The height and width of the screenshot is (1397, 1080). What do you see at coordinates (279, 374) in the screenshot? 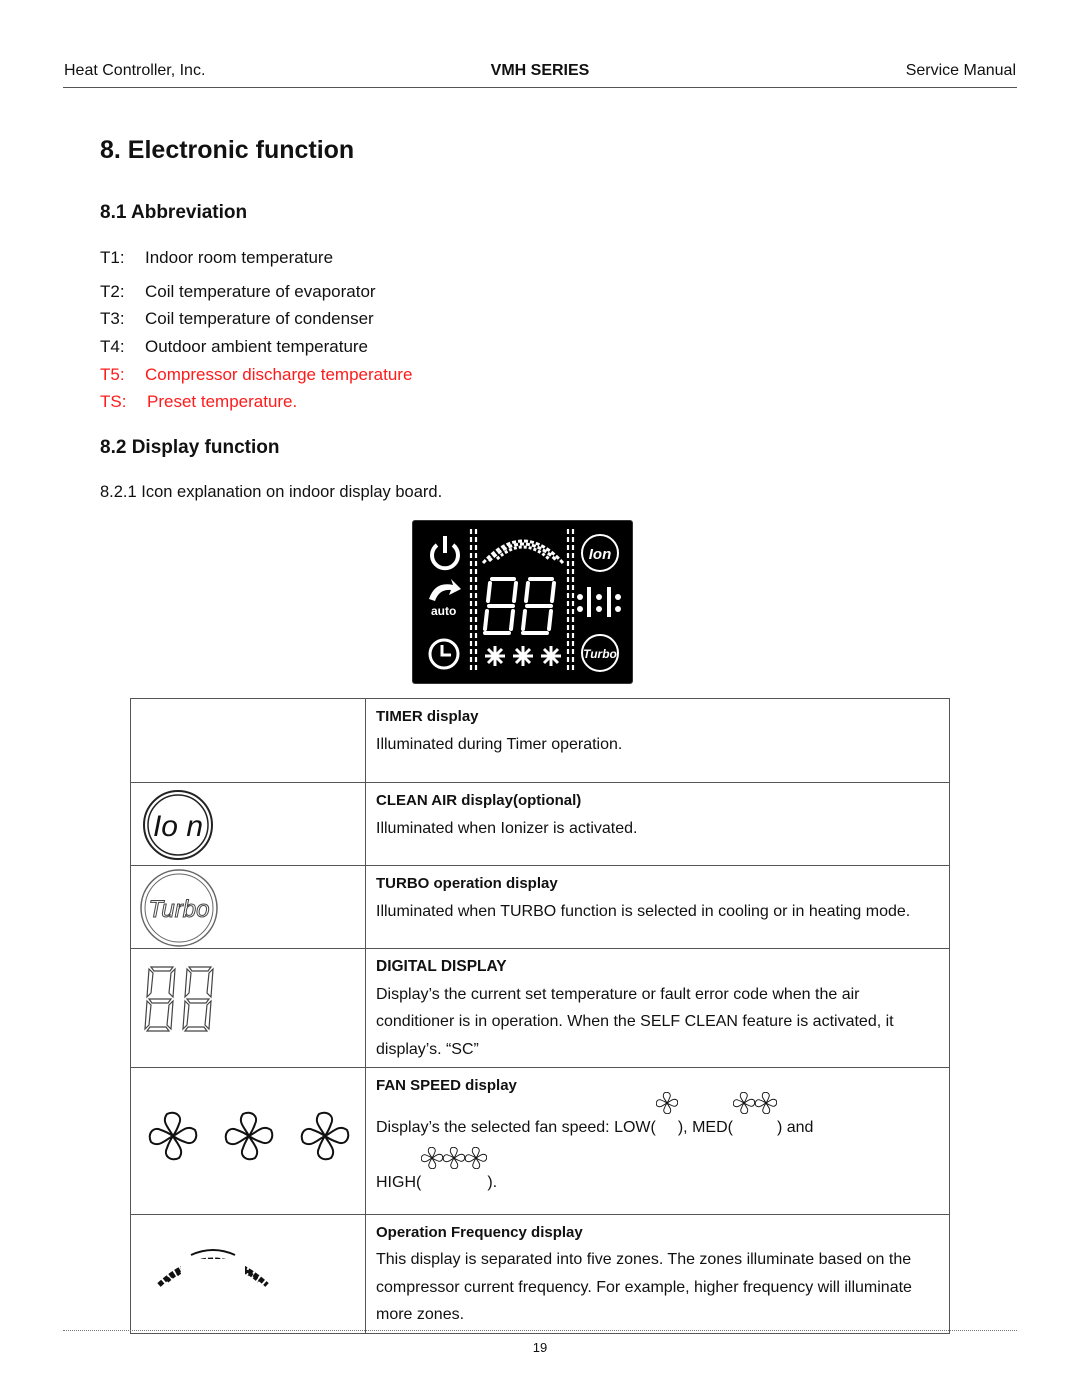
I see `abbreviation-text: Compressor discharge temperature` at bounding box center [279, 374].